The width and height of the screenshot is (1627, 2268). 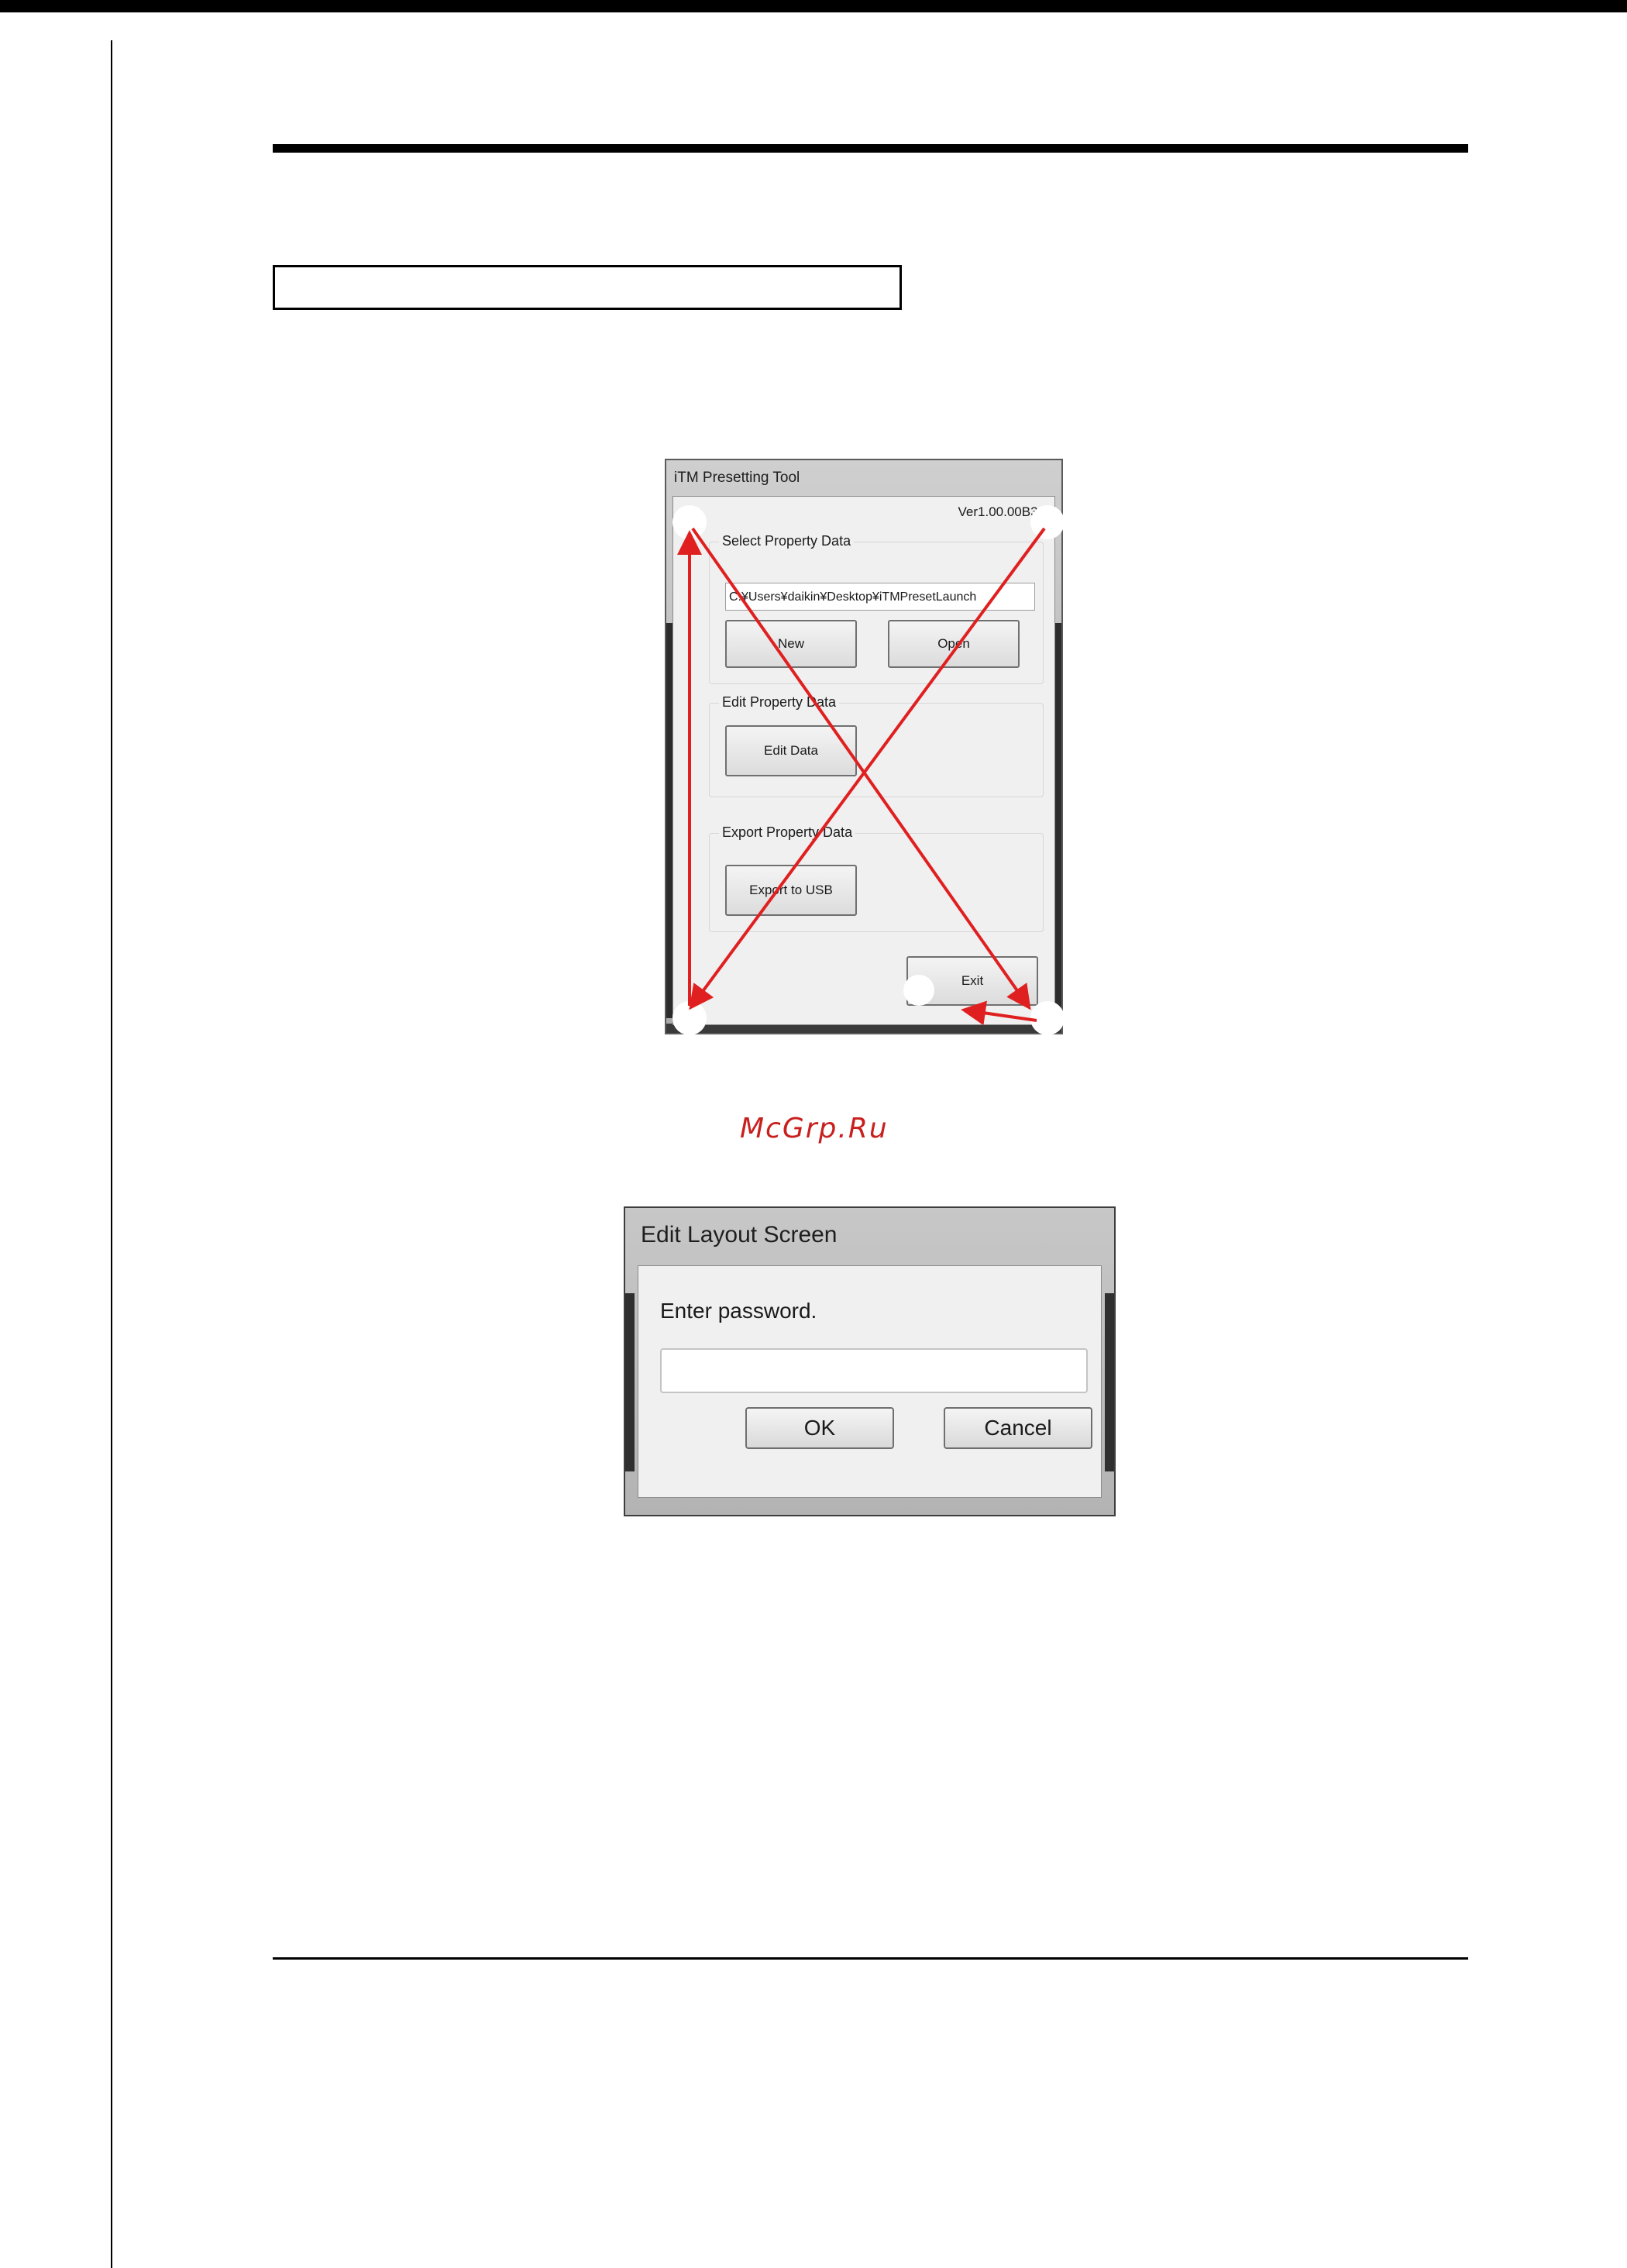 What do you see at coordinates (819, 1428) in the screenshot?
I see `ok-button: OK` at bounding box center [819, 1428].